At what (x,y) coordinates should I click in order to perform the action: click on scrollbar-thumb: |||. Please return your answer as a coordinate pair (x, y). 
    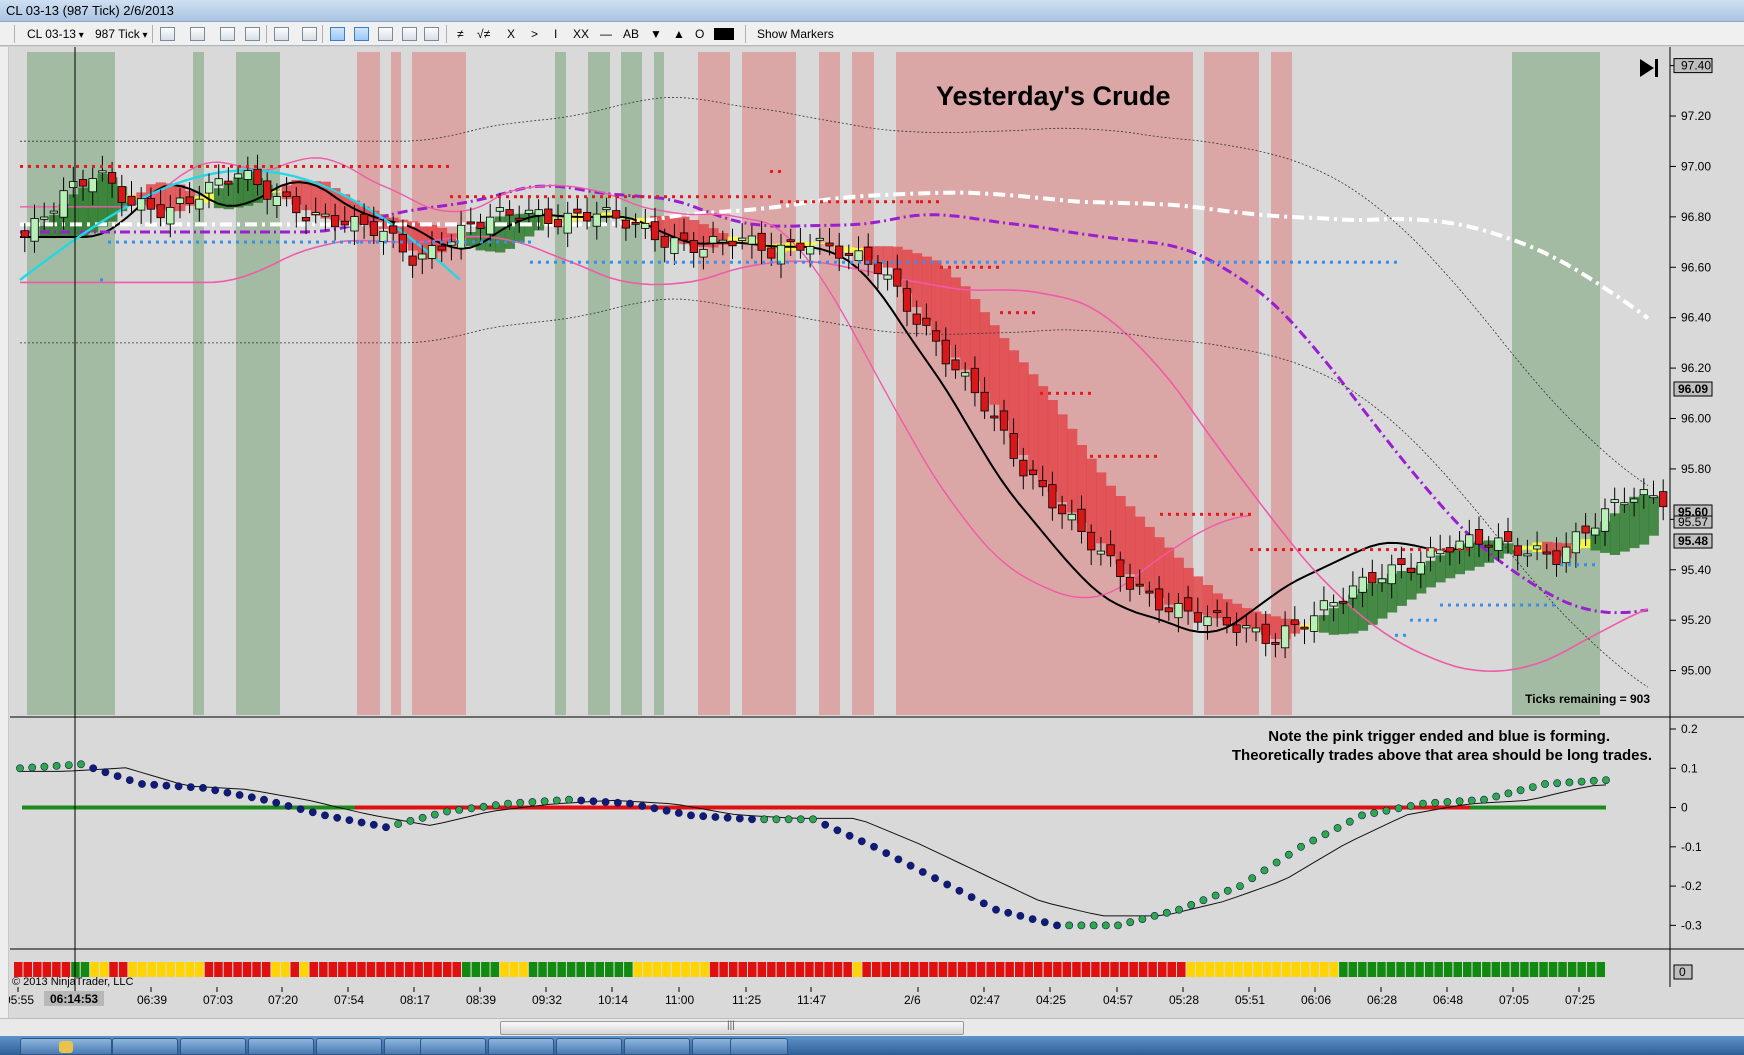
    Looking at the image, I should click on (732, 1027).